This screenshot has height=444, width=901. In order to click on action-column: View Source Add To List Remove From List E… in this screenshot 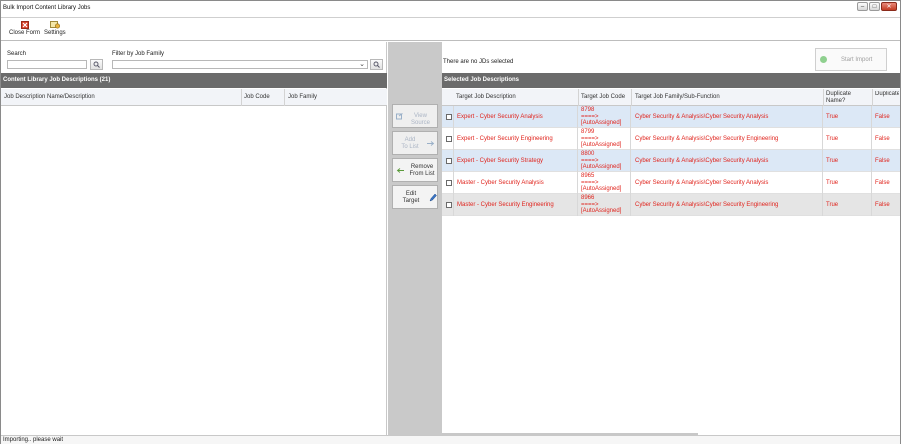, I will do `click(415, 238)`.